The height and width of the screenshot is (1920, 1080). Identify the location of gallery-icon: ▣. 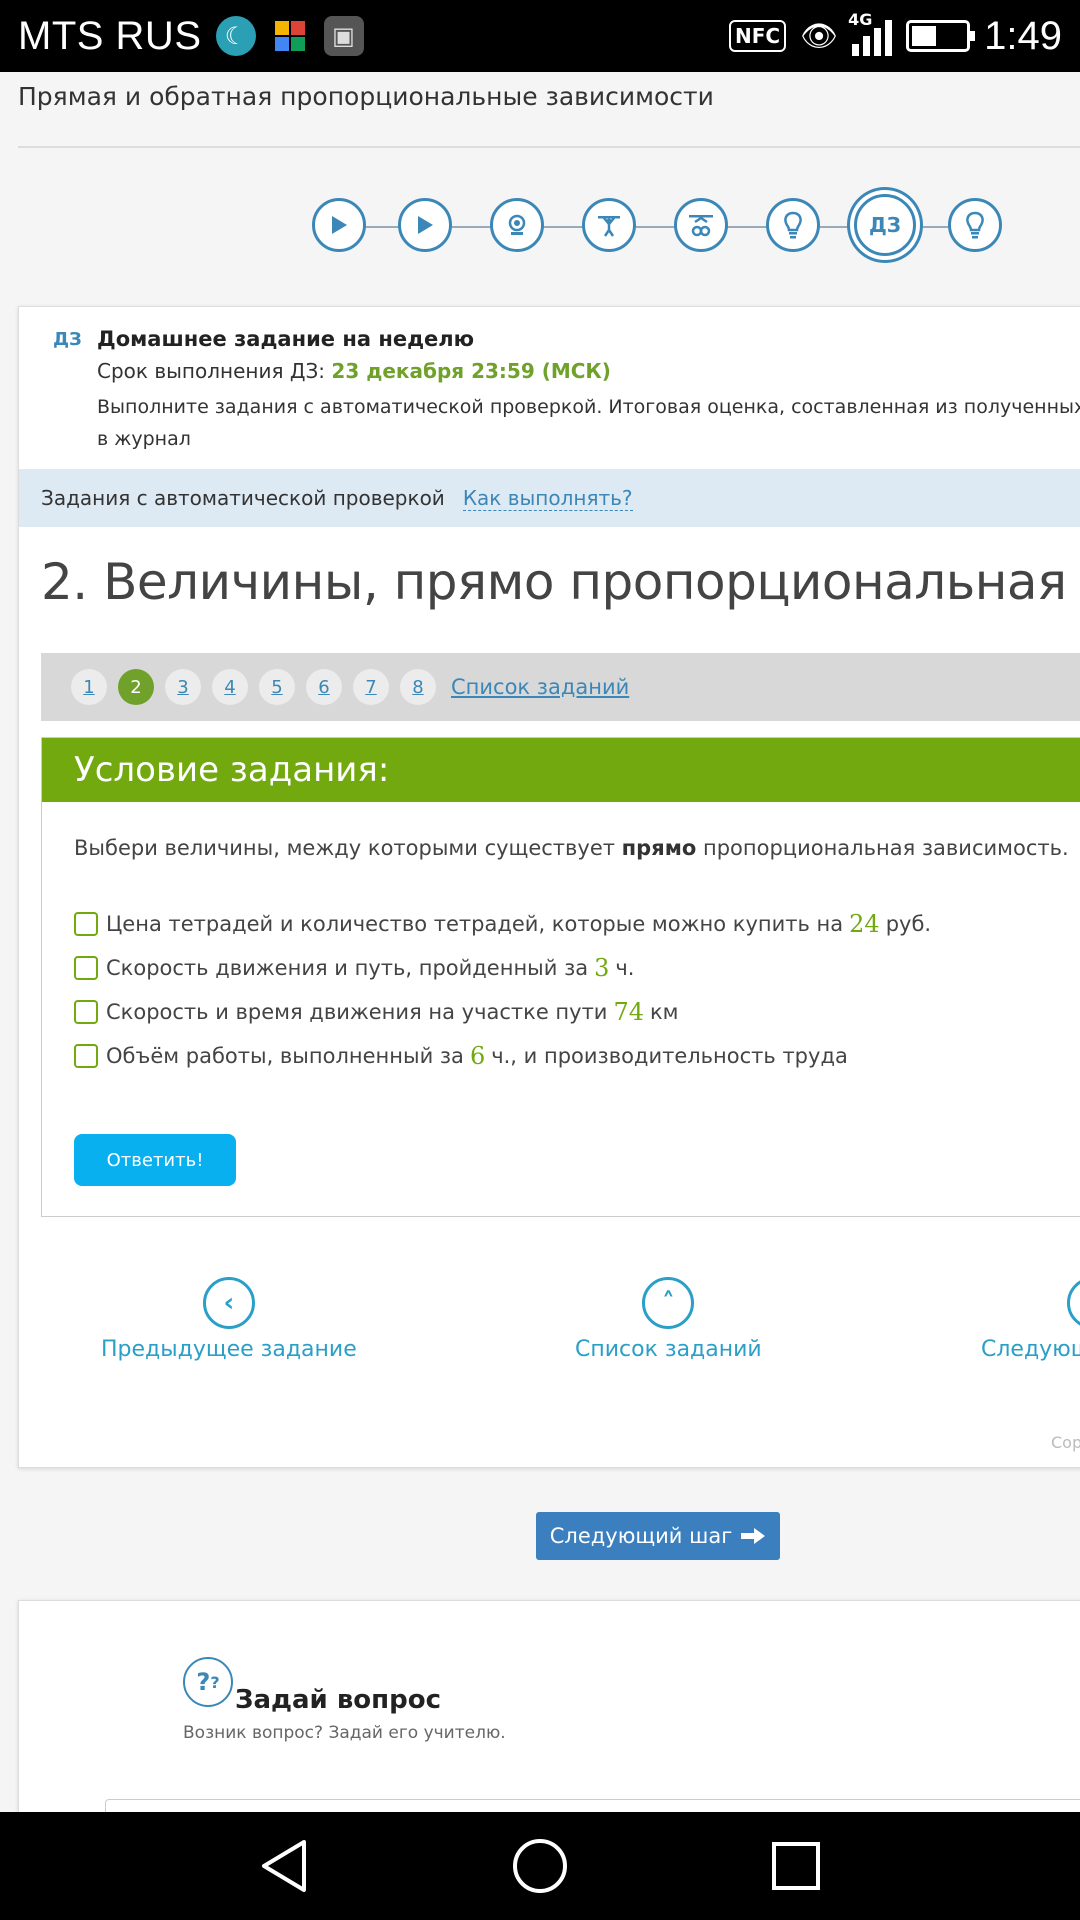
(343, 36).